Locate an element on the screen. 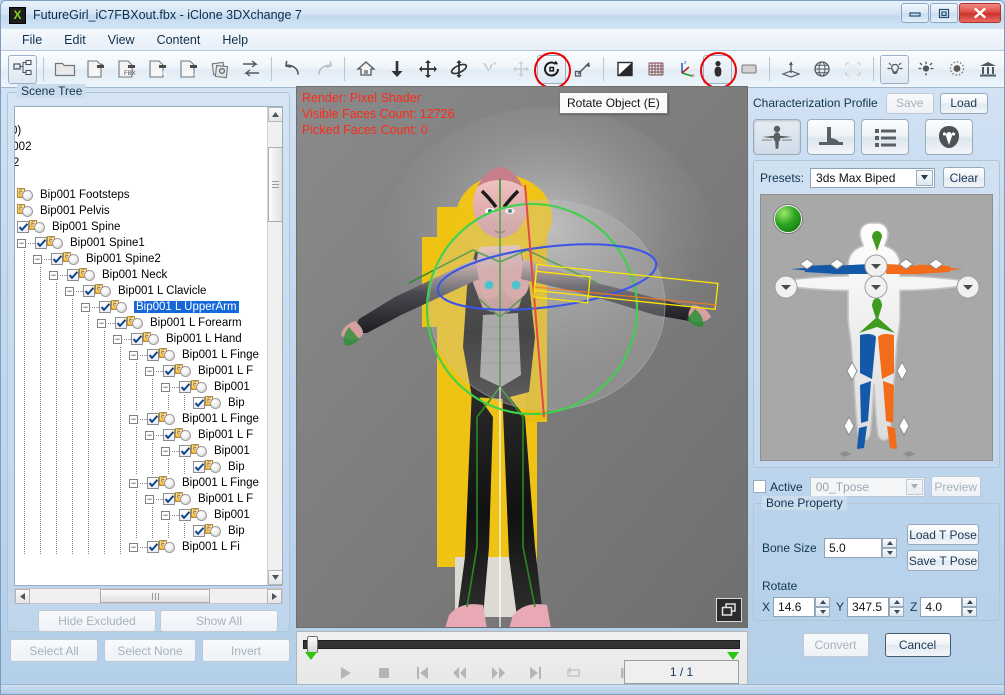 This screenshot has height=695, width=1005. tree-row: p001 is located at coordinates (148, 179).